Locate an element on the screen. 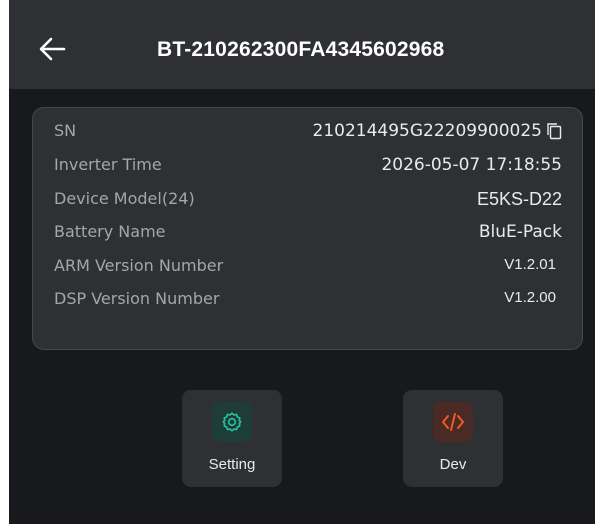  info-value: BluE-Pack is located at coordinates (520, 232).